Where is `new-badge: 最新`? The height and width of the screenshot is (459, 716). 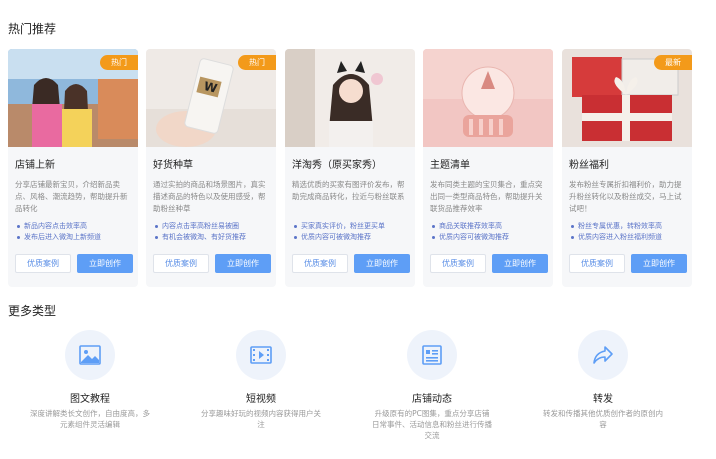 new-badge: 最新 is located at coordinates (673, 62).